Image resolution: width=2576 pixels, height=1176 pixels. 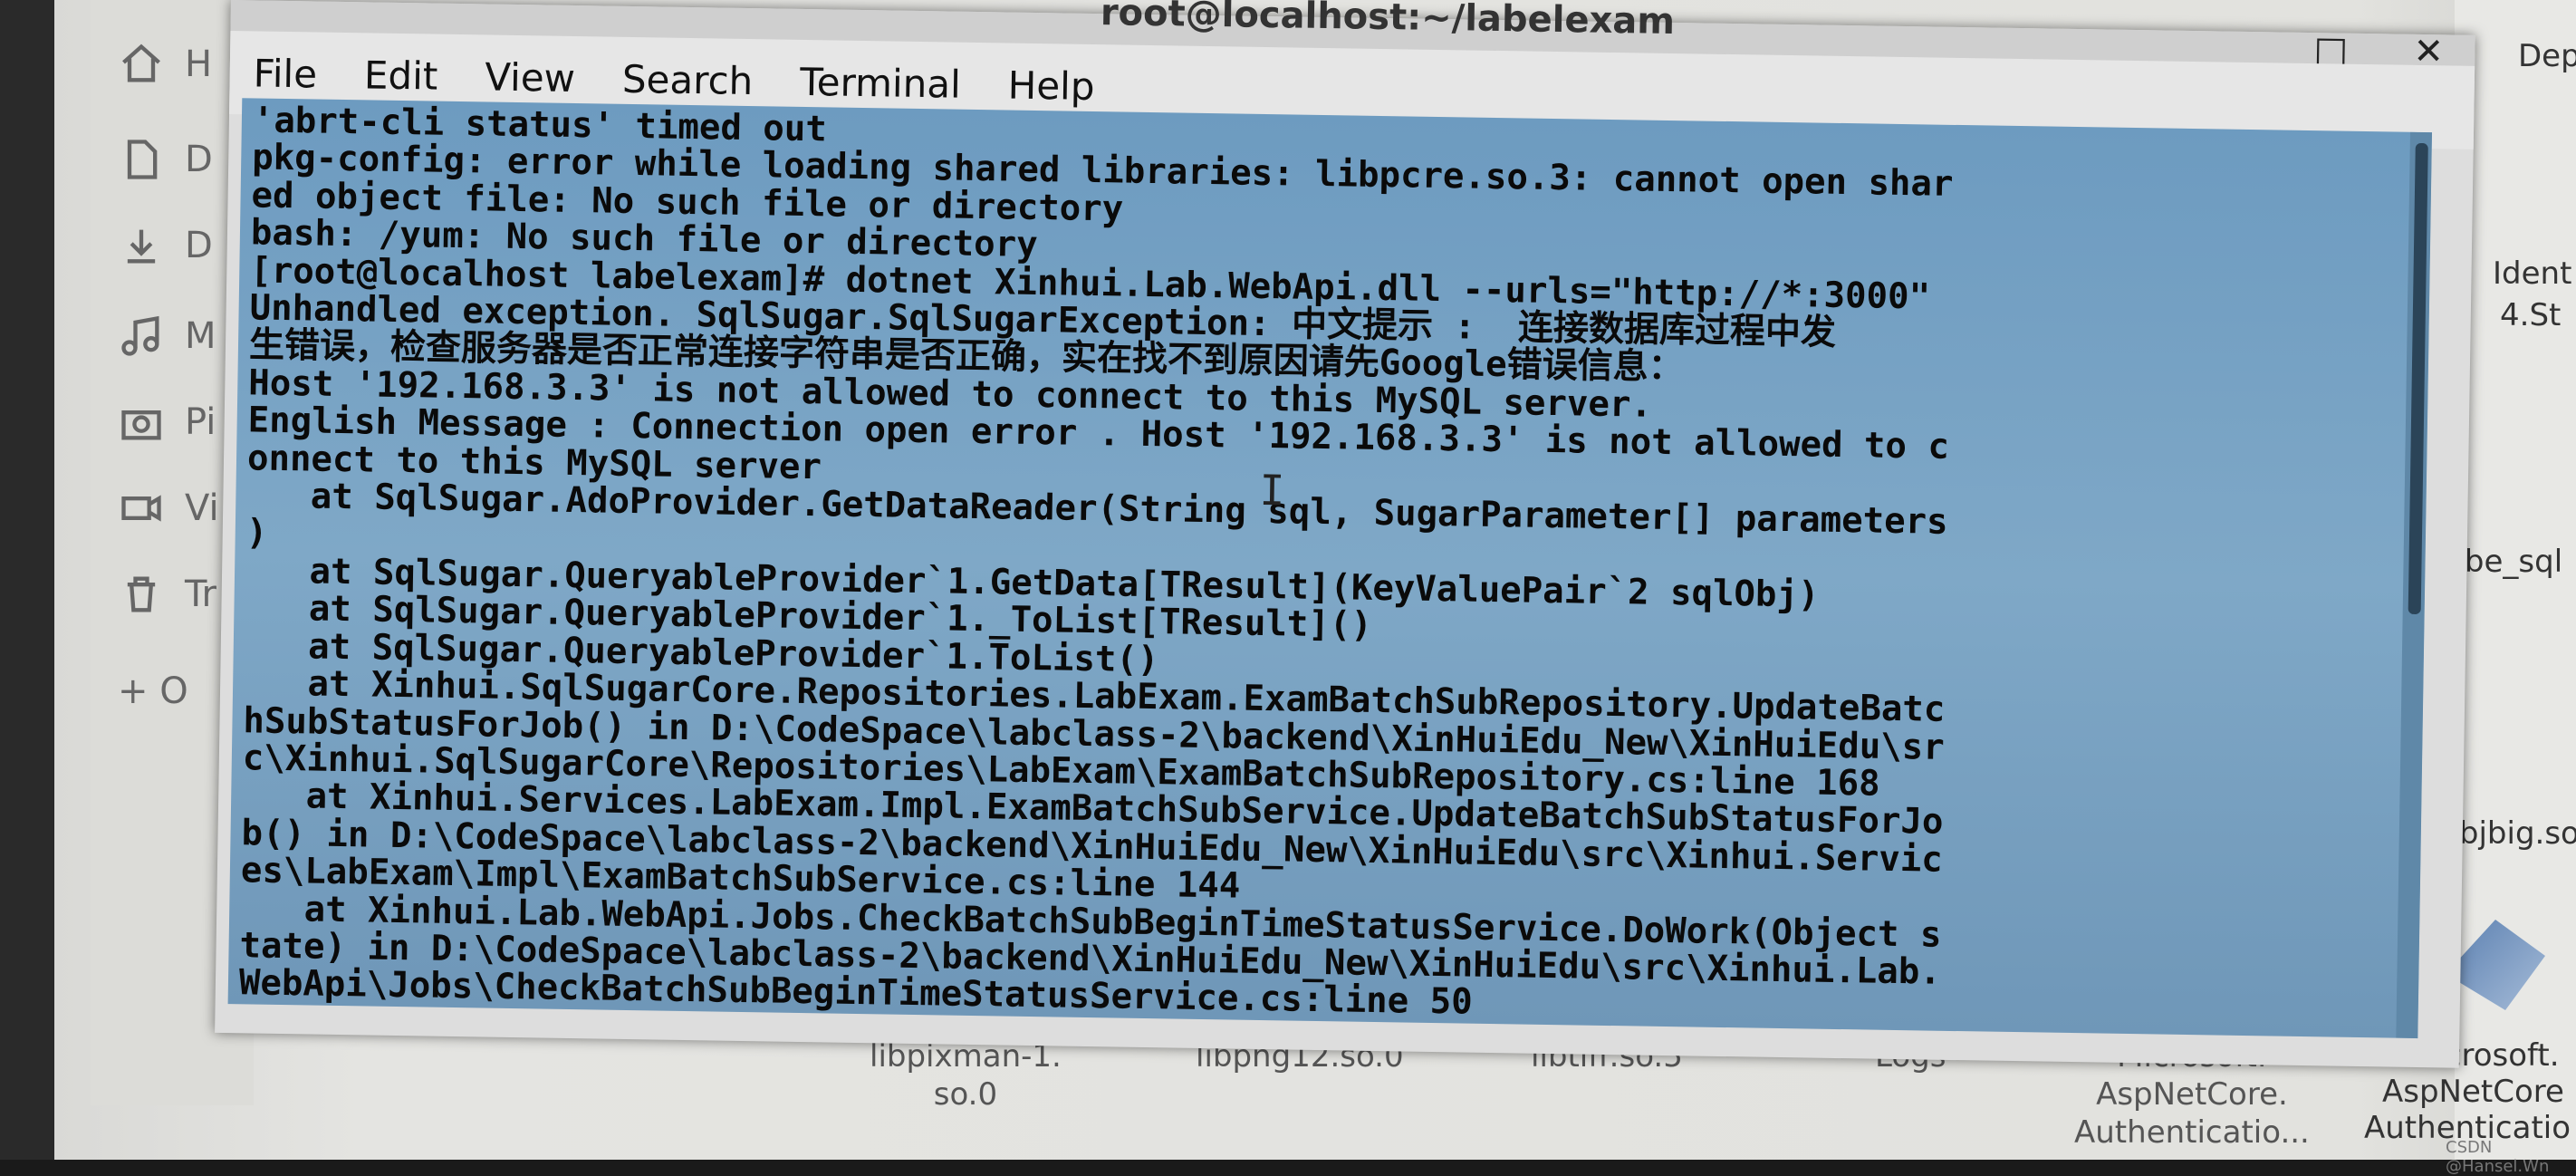 I want to click on sidebar-item-label: H, so click(x=199, y=64).